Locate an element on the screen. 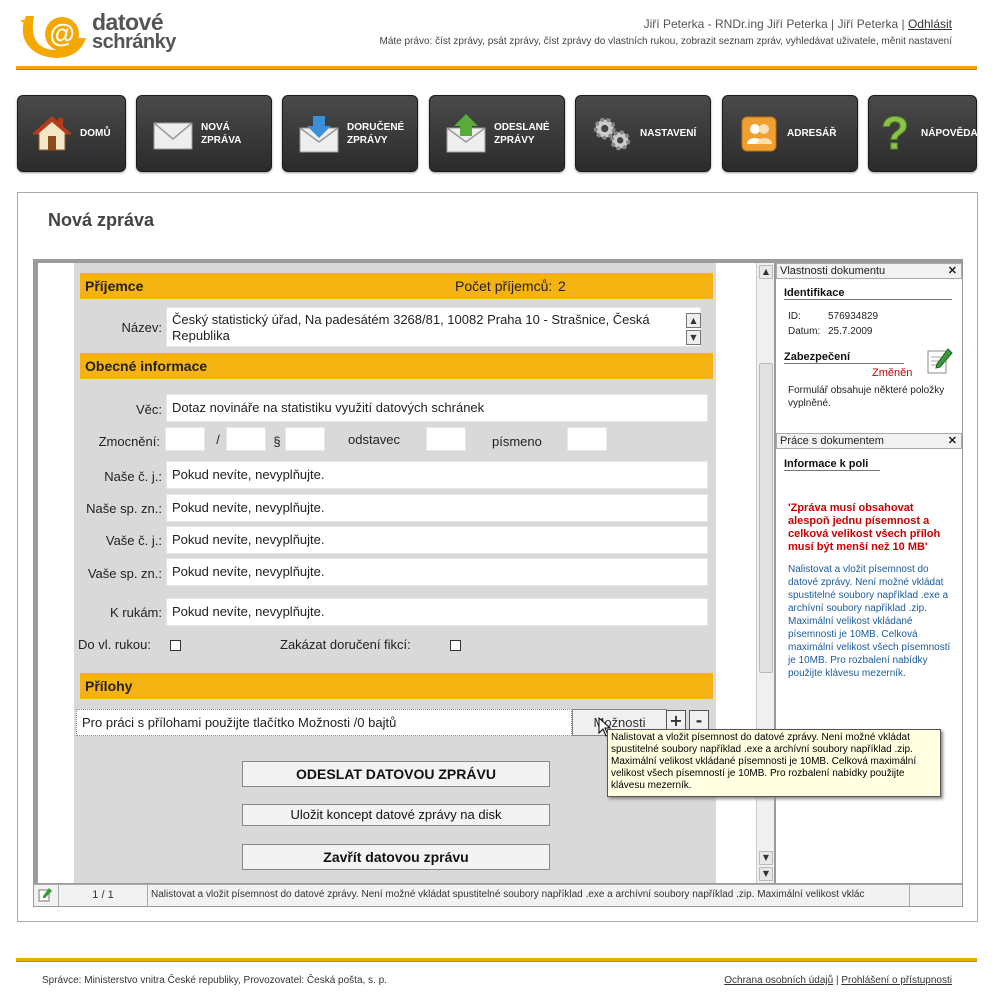 The image size is (994, 1006). recipient-count: 2 is located at coordinates (562, 286).